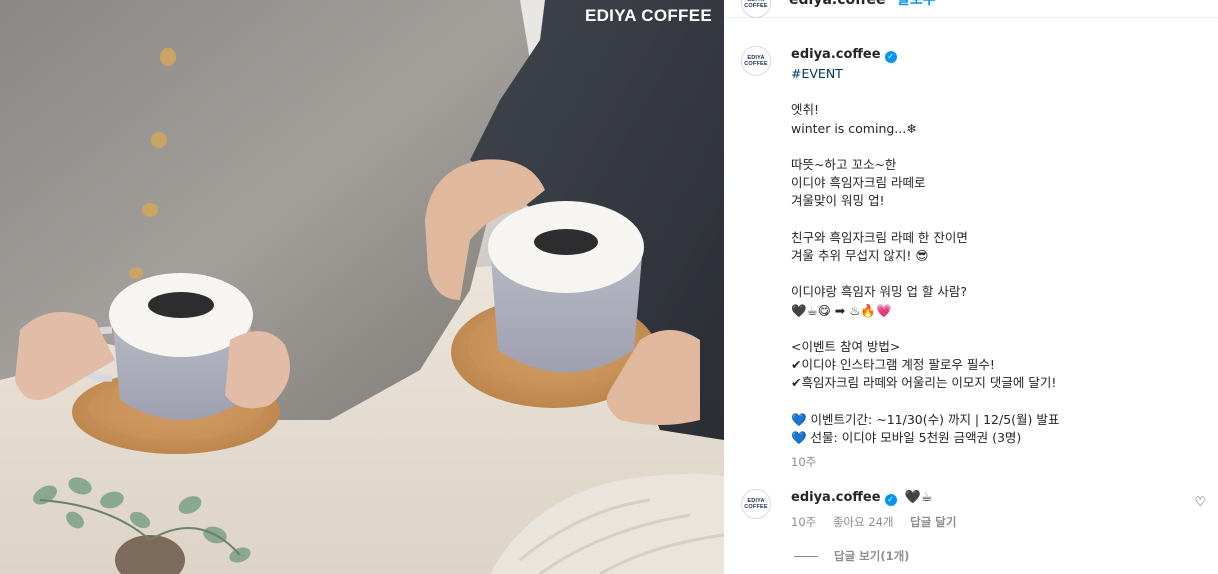 The width and height of the screenshot is (1218, 574). I want to click on caption-username: ediya.coffee, so click(836, 54).